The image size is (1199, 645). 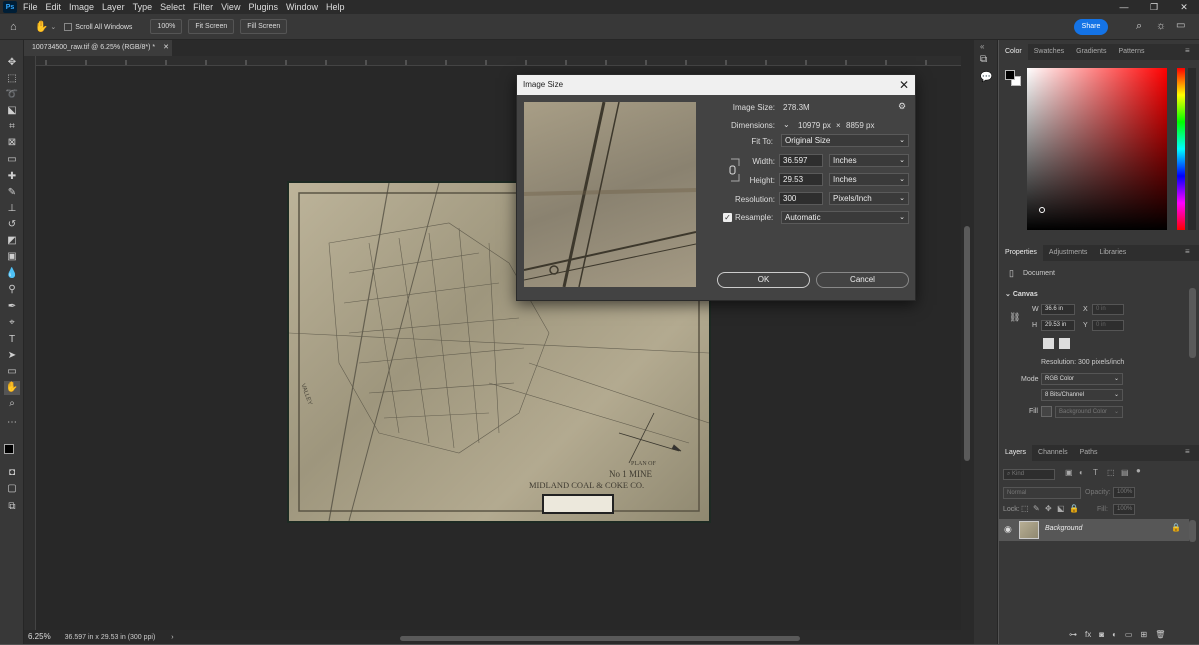 I want to click on menu-window: Window, so click(x=302, y=7).